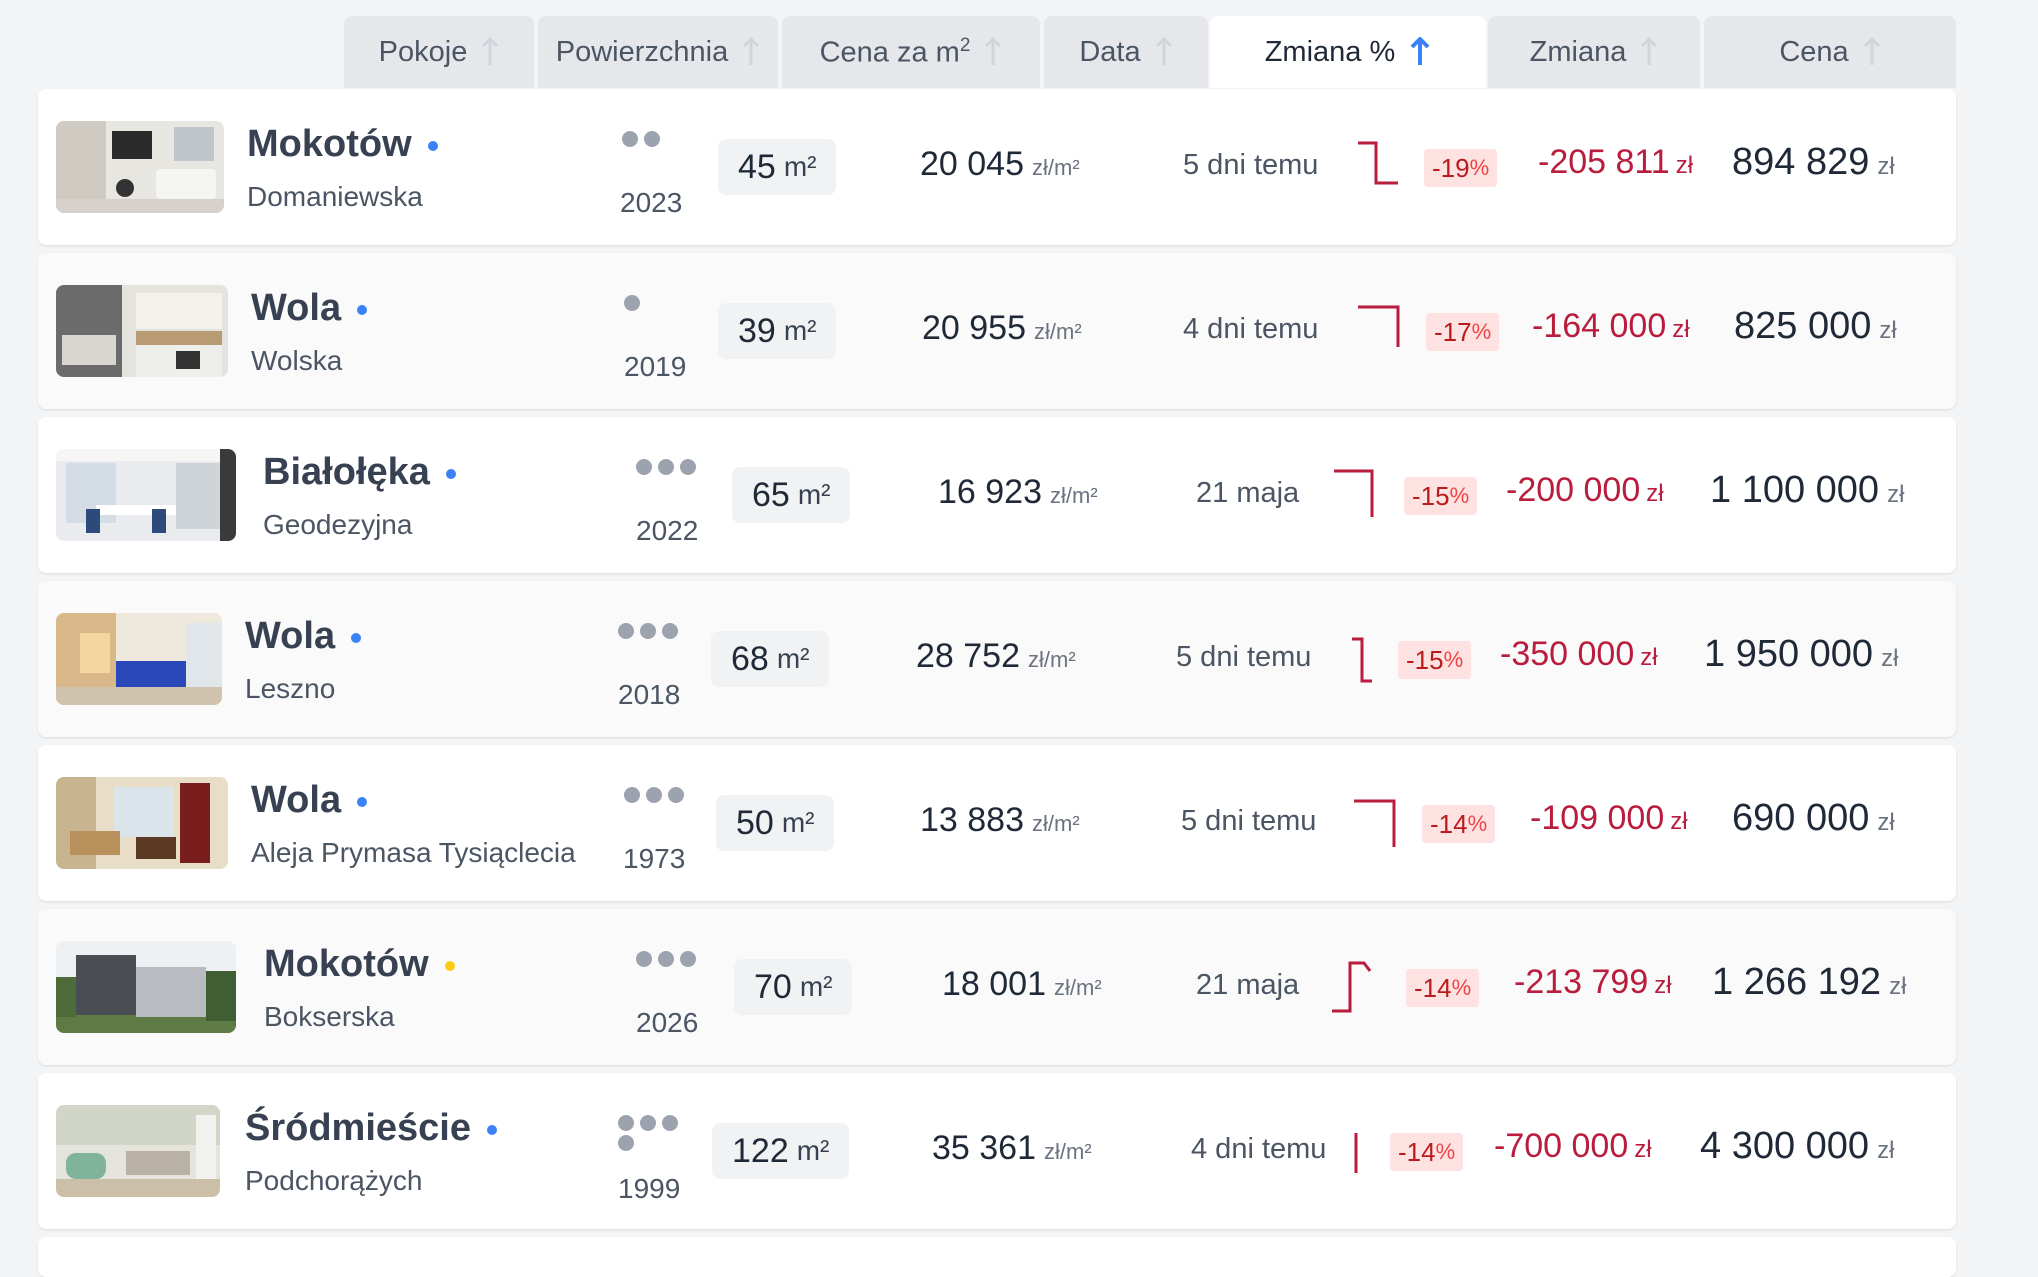 This screenshot has height=1277, width=2038. I want to click on area-badge: 68 m², so click(770, 659).